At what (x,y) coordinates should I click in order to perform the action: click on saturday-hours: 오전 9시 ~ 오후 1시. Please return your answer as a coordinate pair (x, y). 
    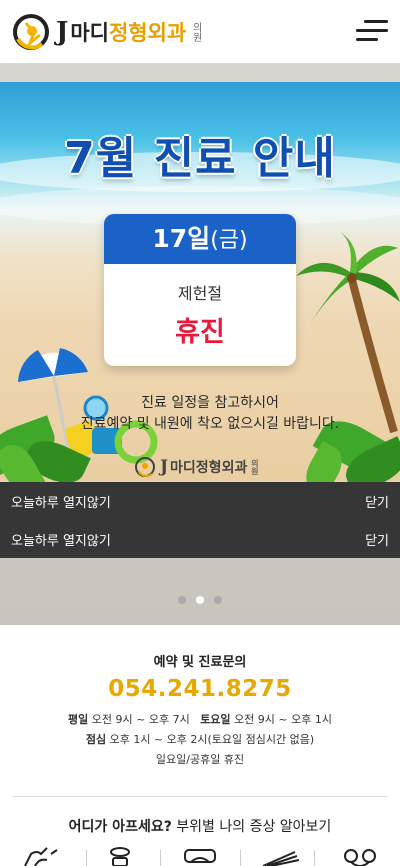
    Looking at the image, I should click on (283, 719).